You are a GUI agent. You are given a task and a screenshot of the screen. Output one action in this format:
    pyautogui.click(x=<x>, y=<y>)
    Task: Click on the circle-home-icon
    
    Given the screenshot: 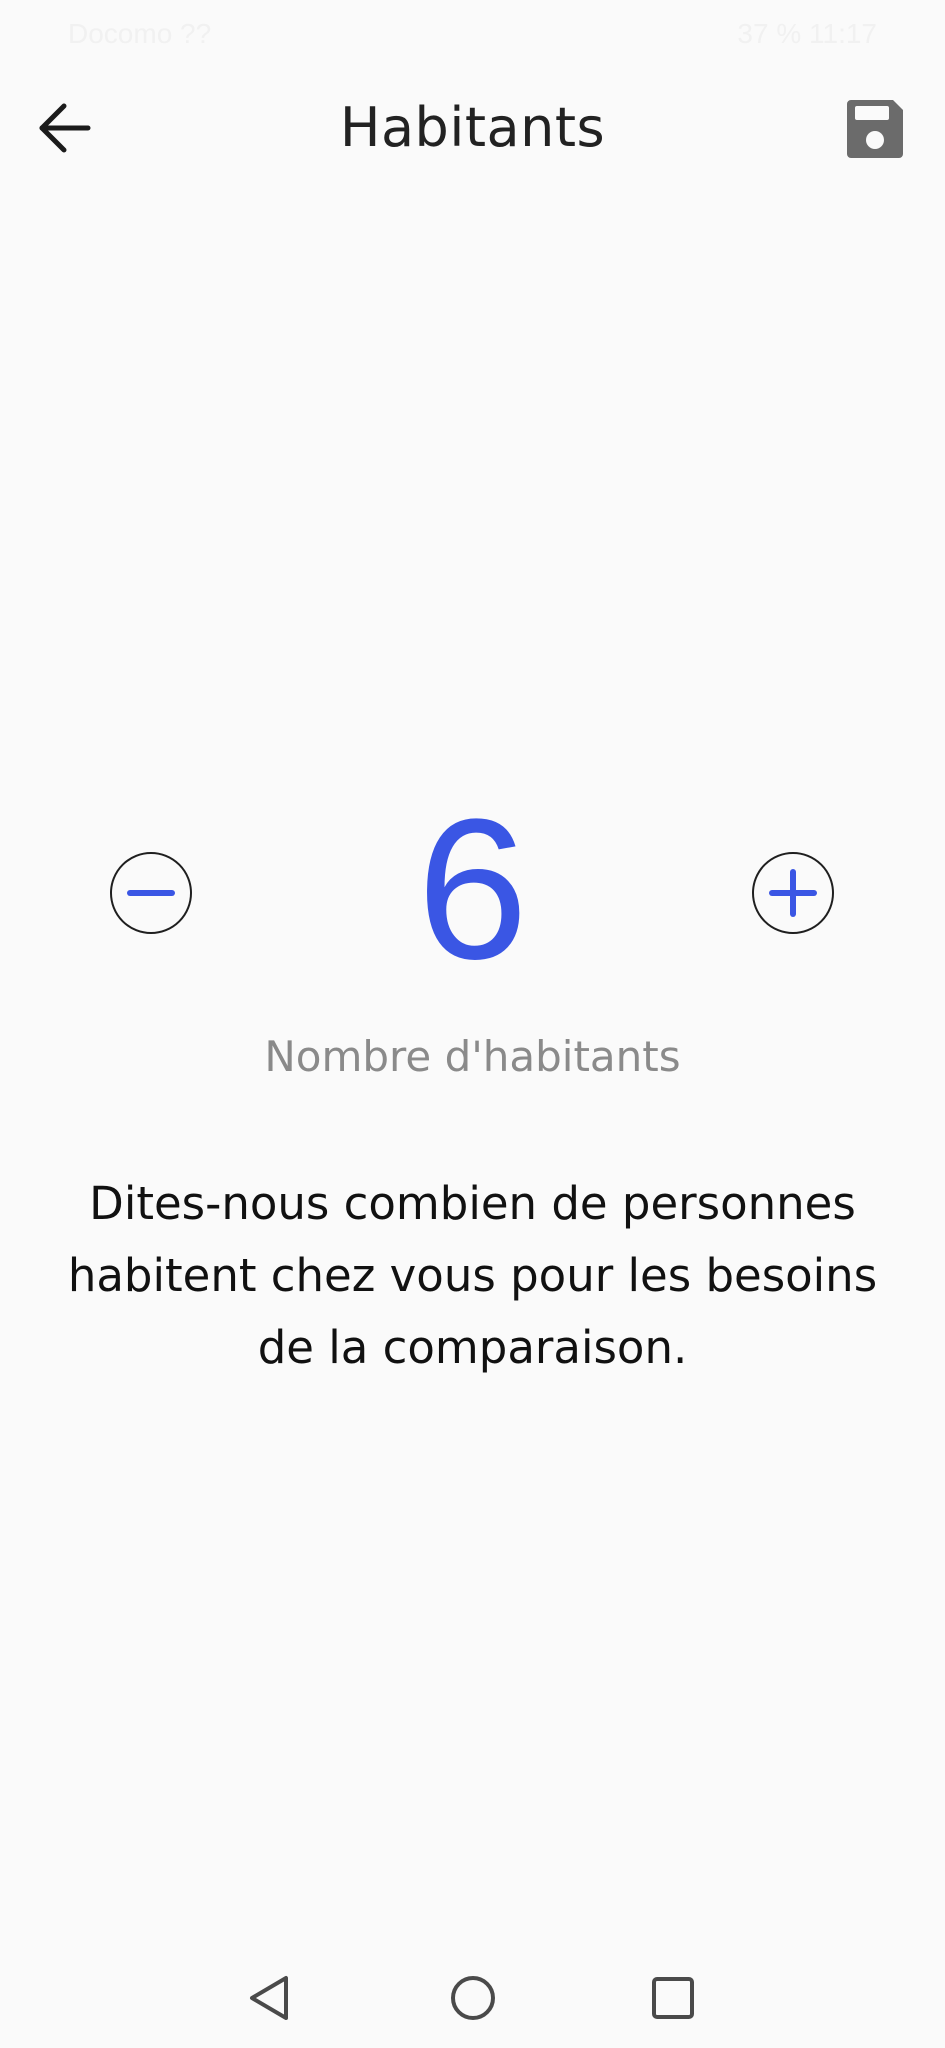 What is the action you would take?
    pyautogui.click(x=473, y=1998)
    